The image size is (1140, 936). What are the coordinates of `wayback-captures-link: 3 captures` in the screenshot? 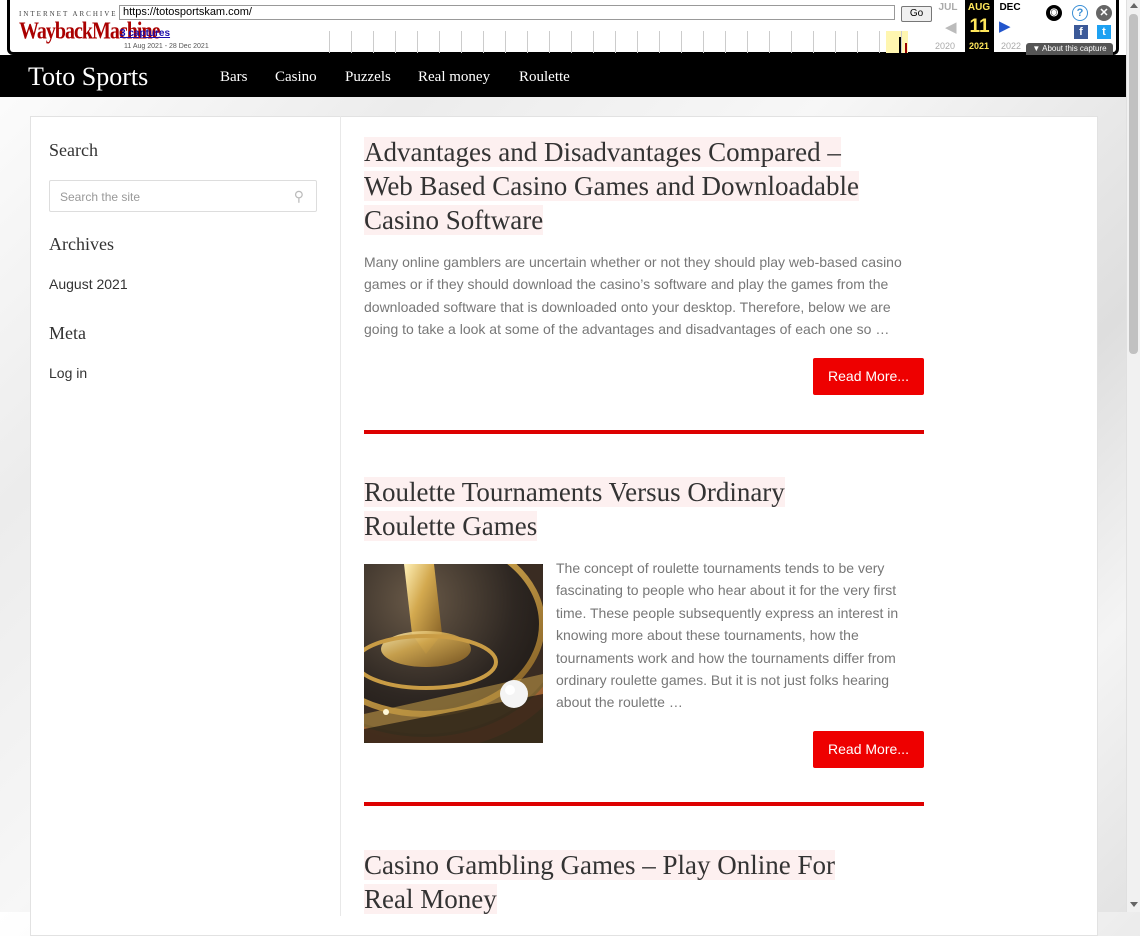 It's located at (145, 33).